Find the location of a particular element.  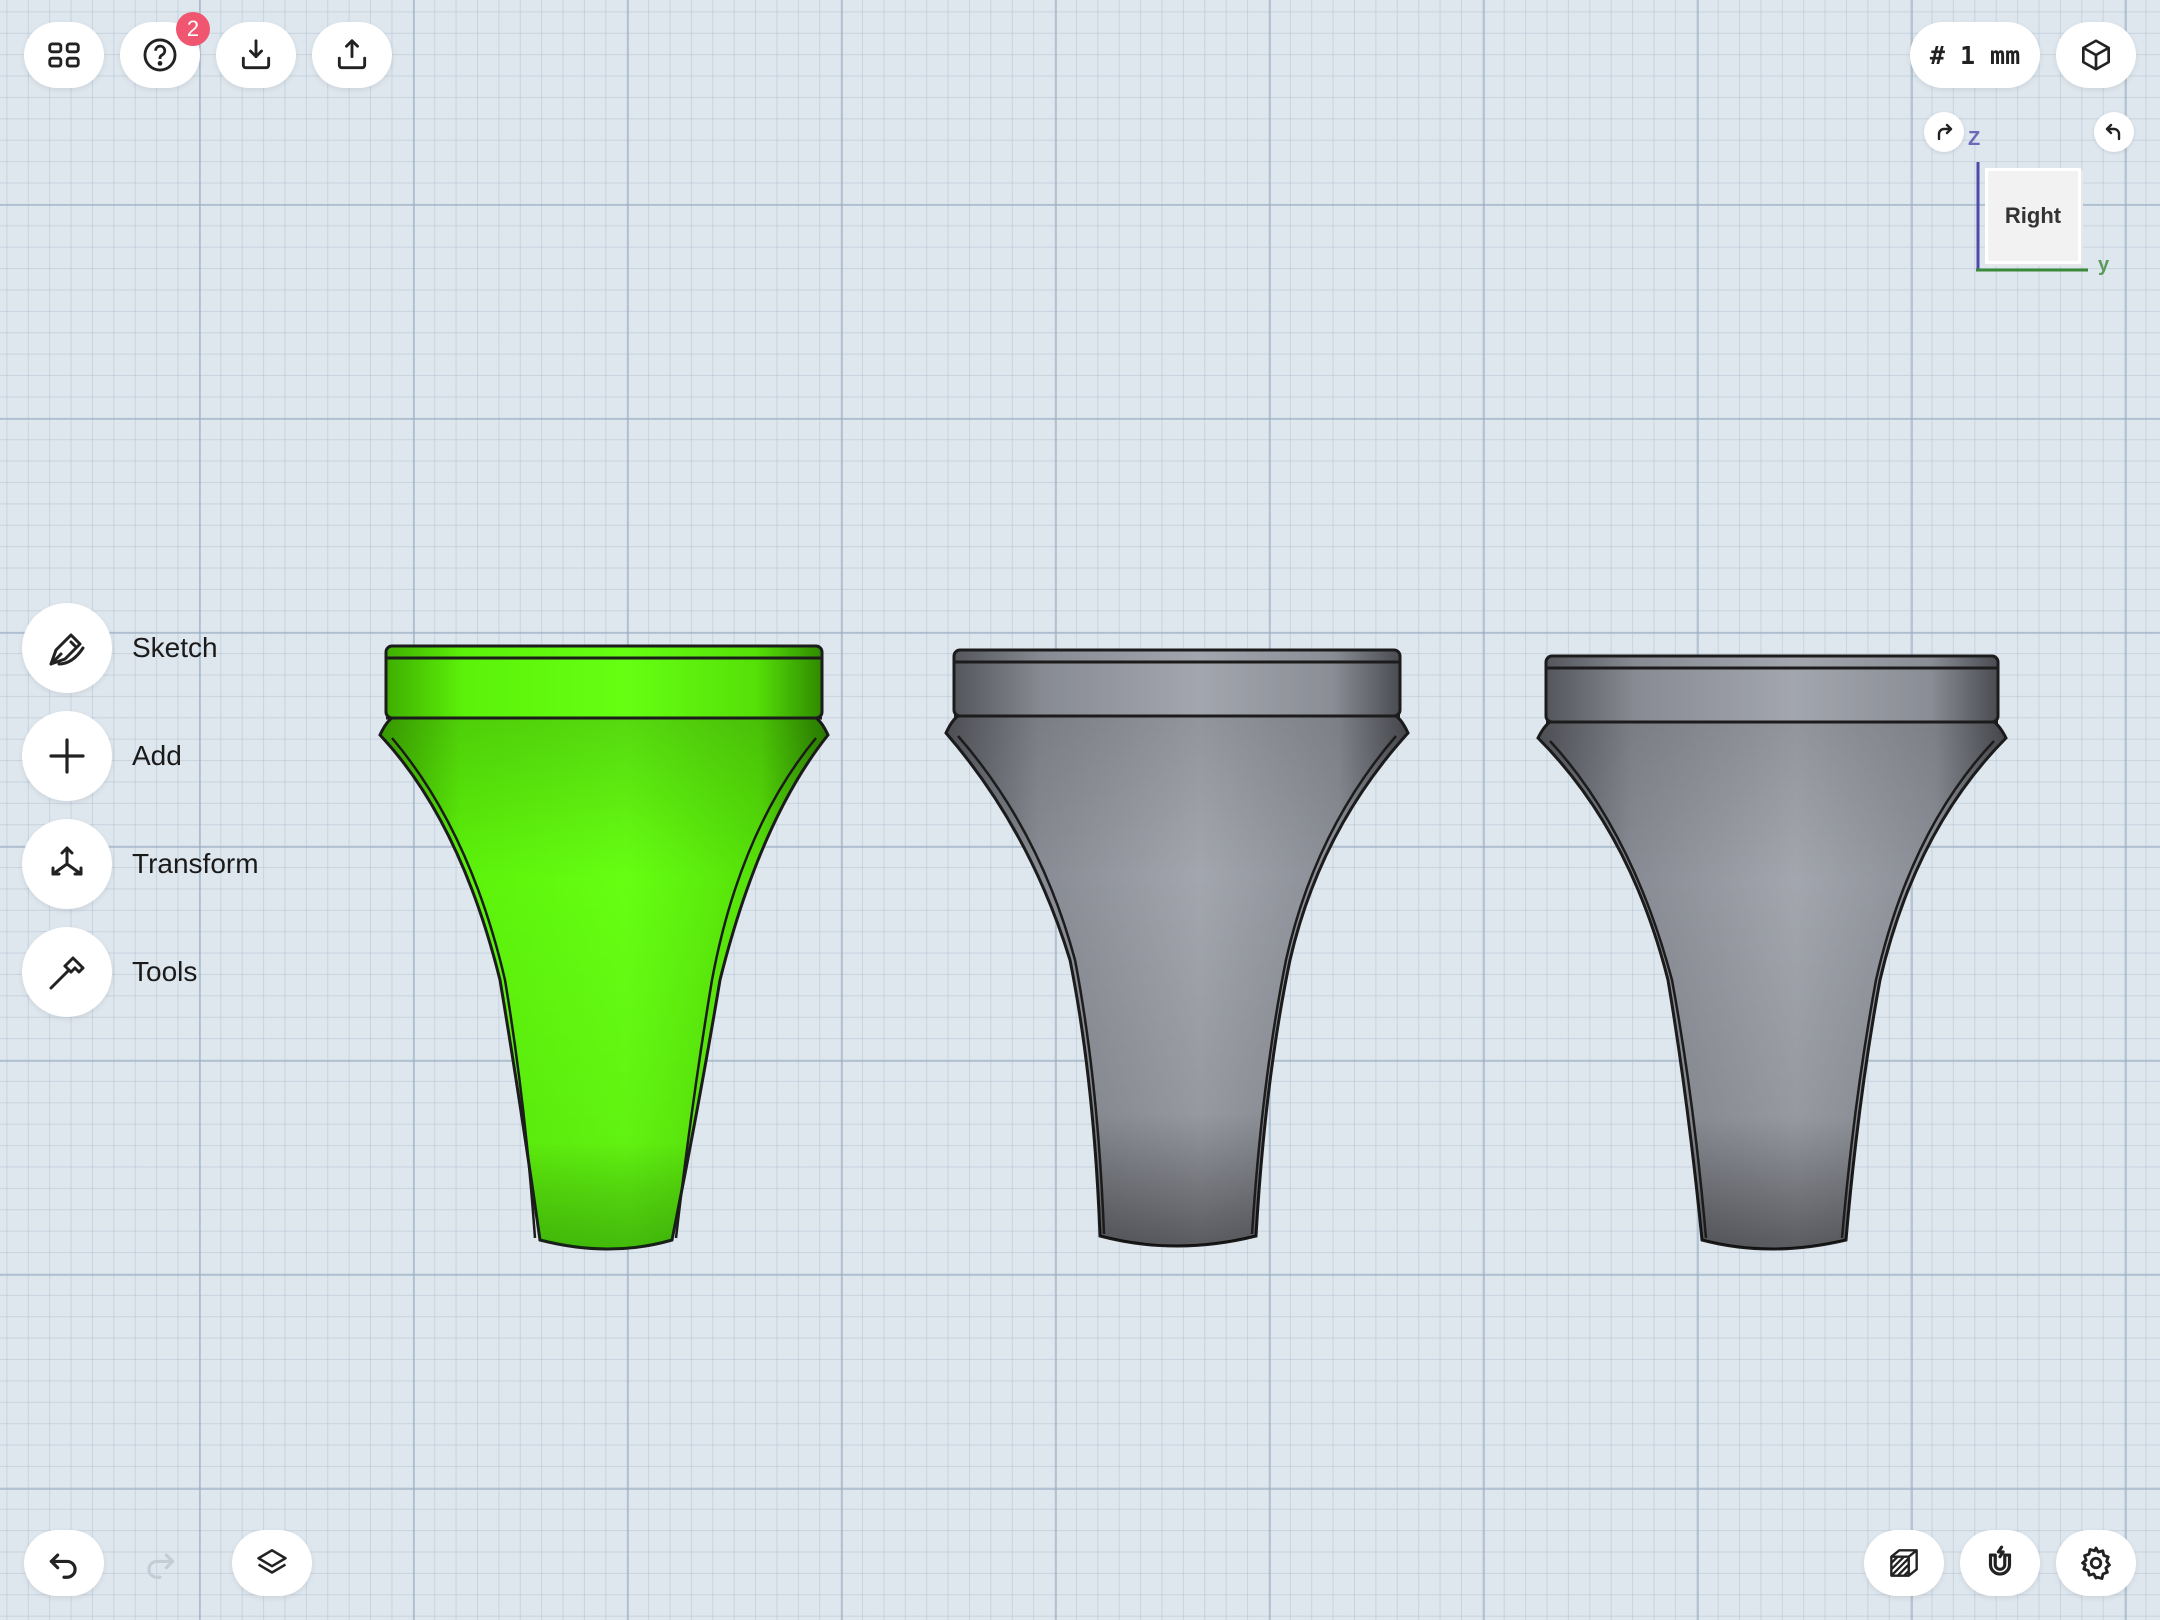

snap-button is located at coordinates (2000, 1563).